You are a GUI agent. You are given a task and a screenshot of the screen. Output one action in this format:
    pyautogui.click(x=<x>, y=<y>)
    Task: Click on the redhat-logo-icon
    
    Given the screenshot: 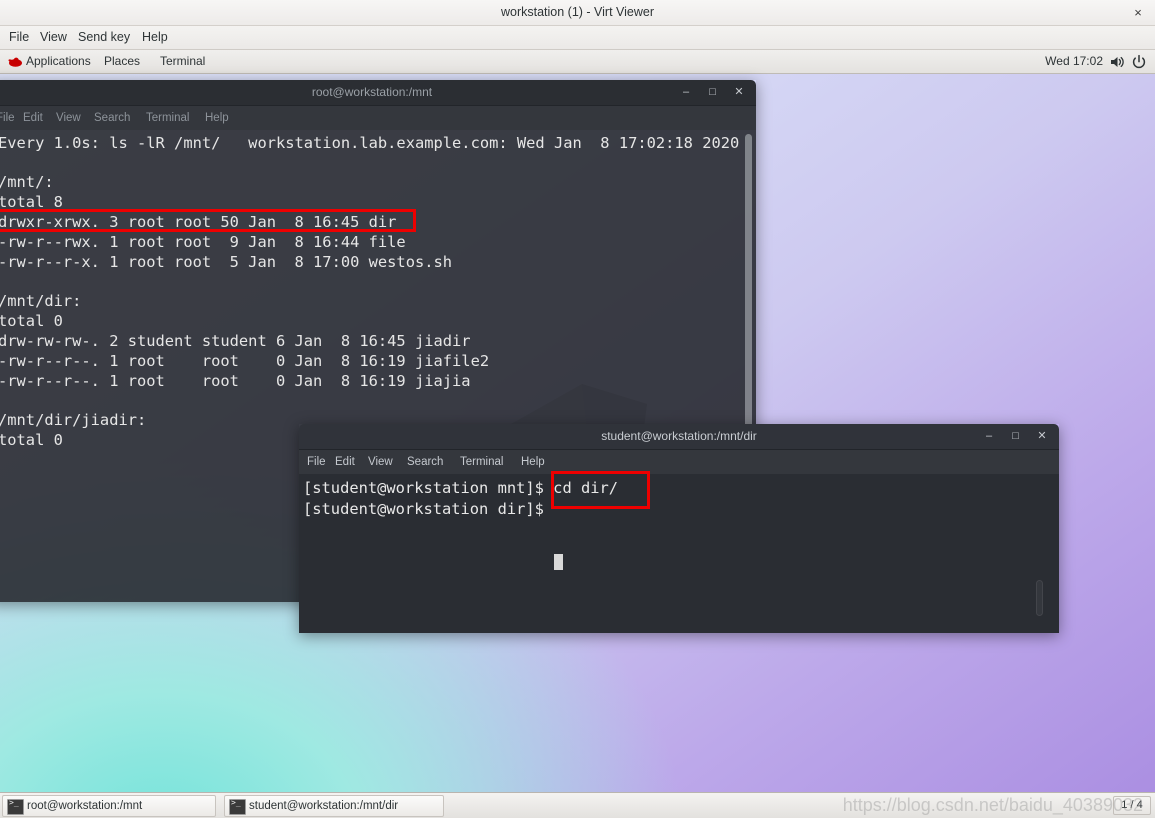 What is the action you would take?
    pyautogui.click(x=15, y=62)
    